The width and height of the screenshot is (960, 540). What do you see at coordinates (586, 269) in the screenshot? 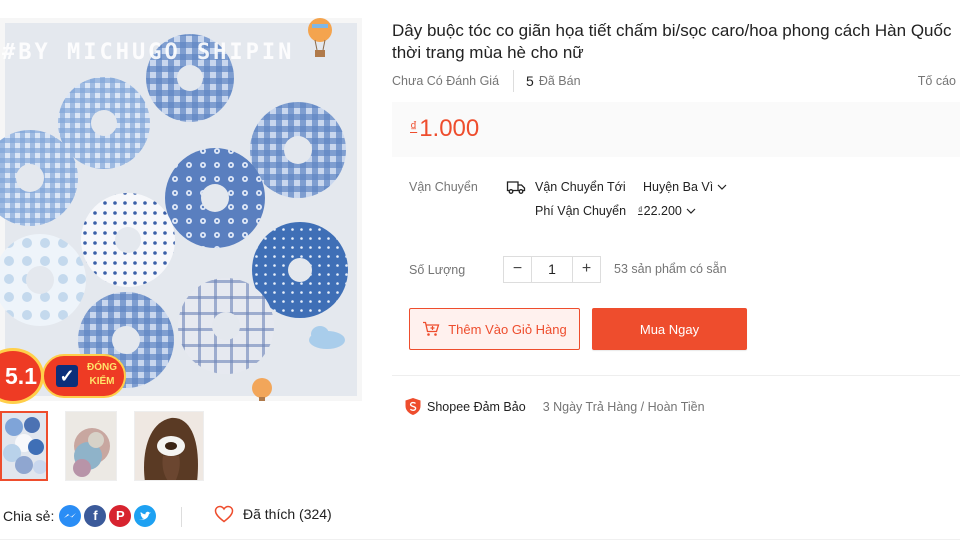
I see `quantity-increase-button: +` at bounding box center [586, 269].